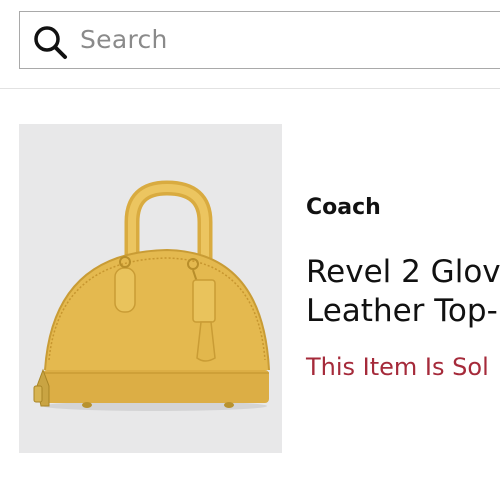 This screenshot has height=500, width=500. I want to click on search-input: Search, so click(124, 40).